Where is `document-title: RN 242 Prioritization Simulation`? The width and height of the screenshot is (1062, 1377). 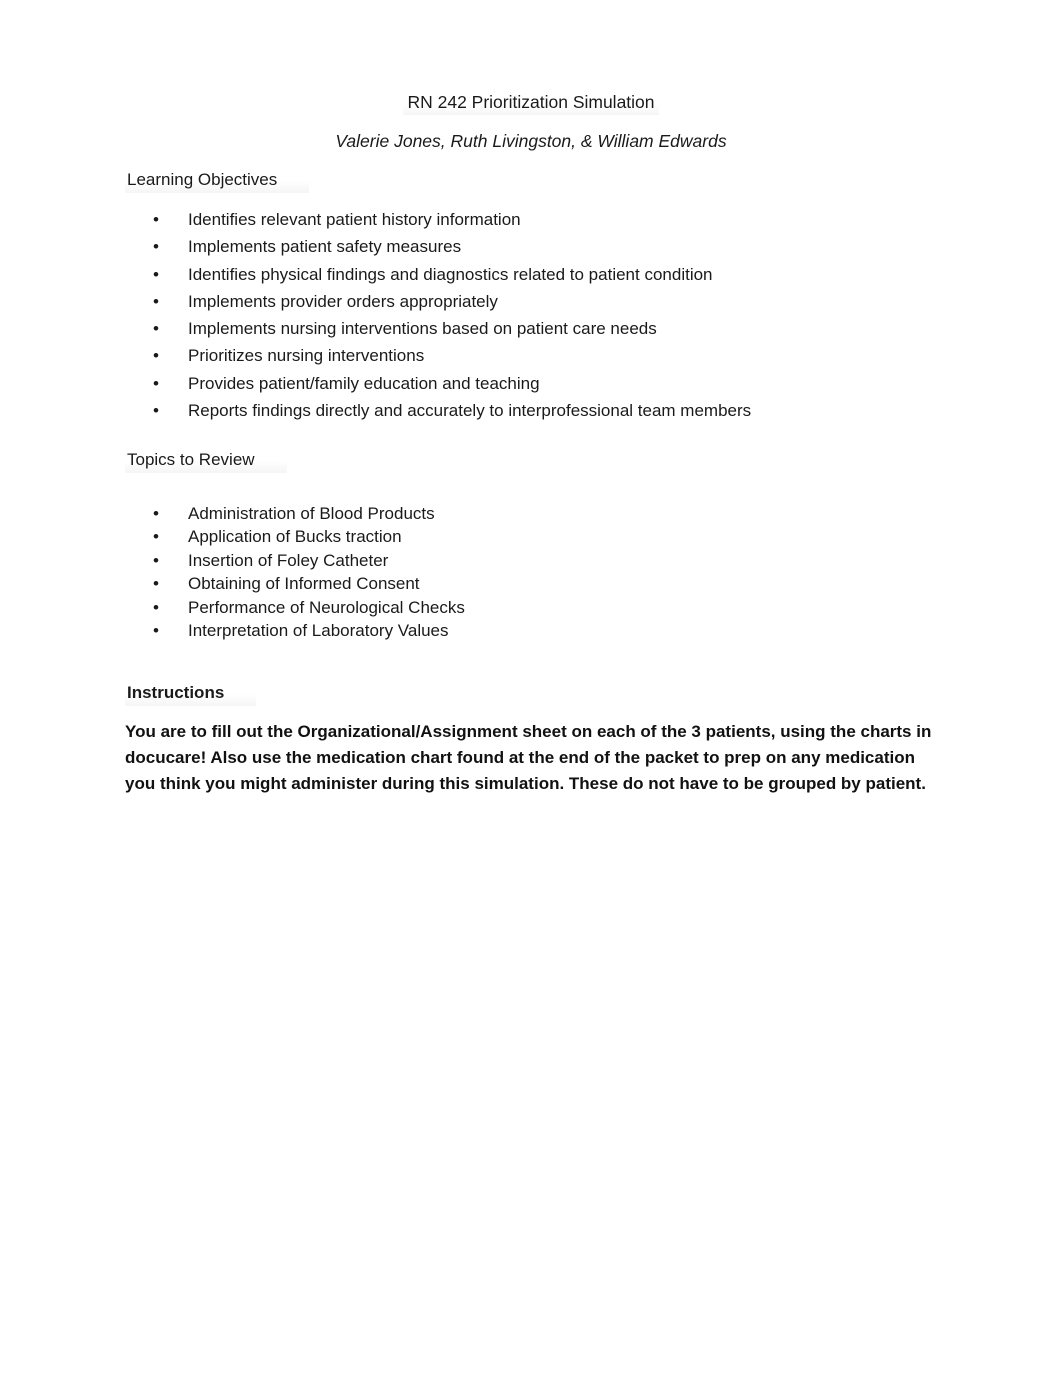 document-title: RN 242 Prioritization Simulation is located at coordinates (531, 102).